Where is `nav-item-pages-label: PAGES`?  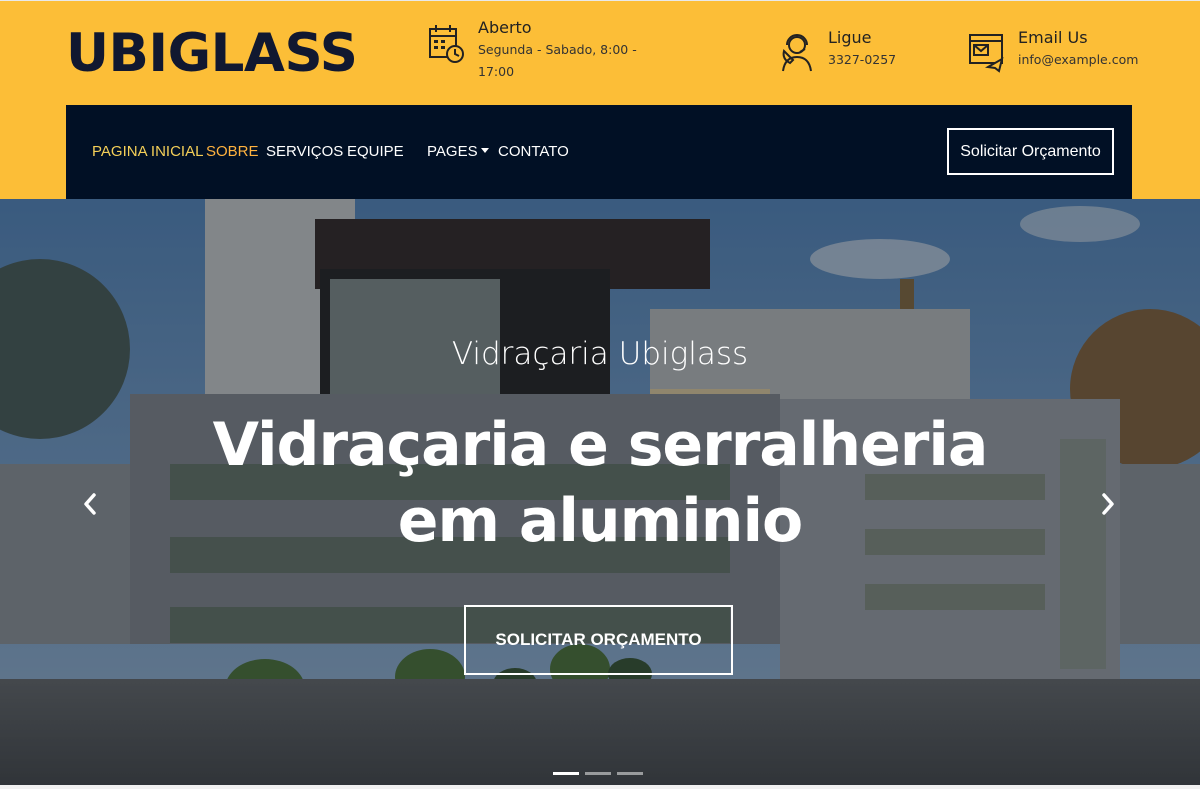 nav-item-pages-label: PAGES is located at coordinates (452, 151).